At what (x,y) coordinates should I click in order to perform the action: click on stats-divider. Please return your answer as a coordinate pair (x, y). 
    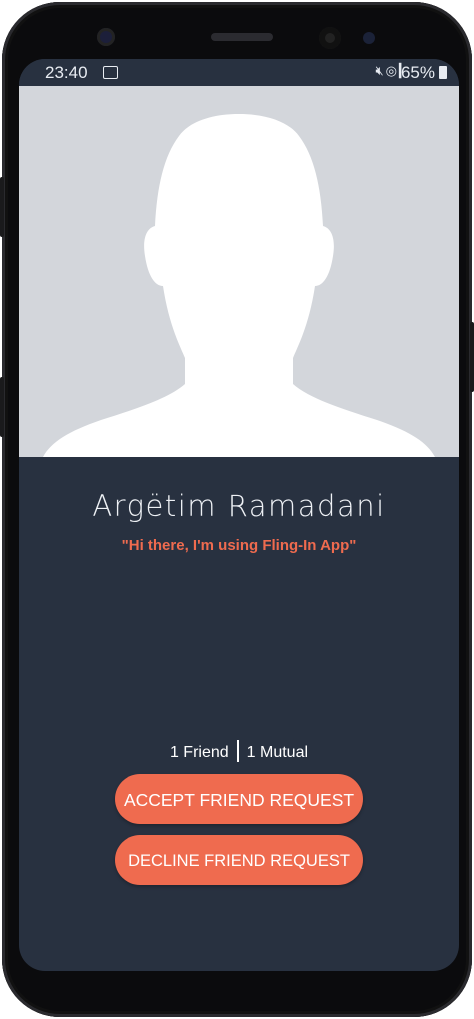
    Looking at the image, I should click on (237, 751).